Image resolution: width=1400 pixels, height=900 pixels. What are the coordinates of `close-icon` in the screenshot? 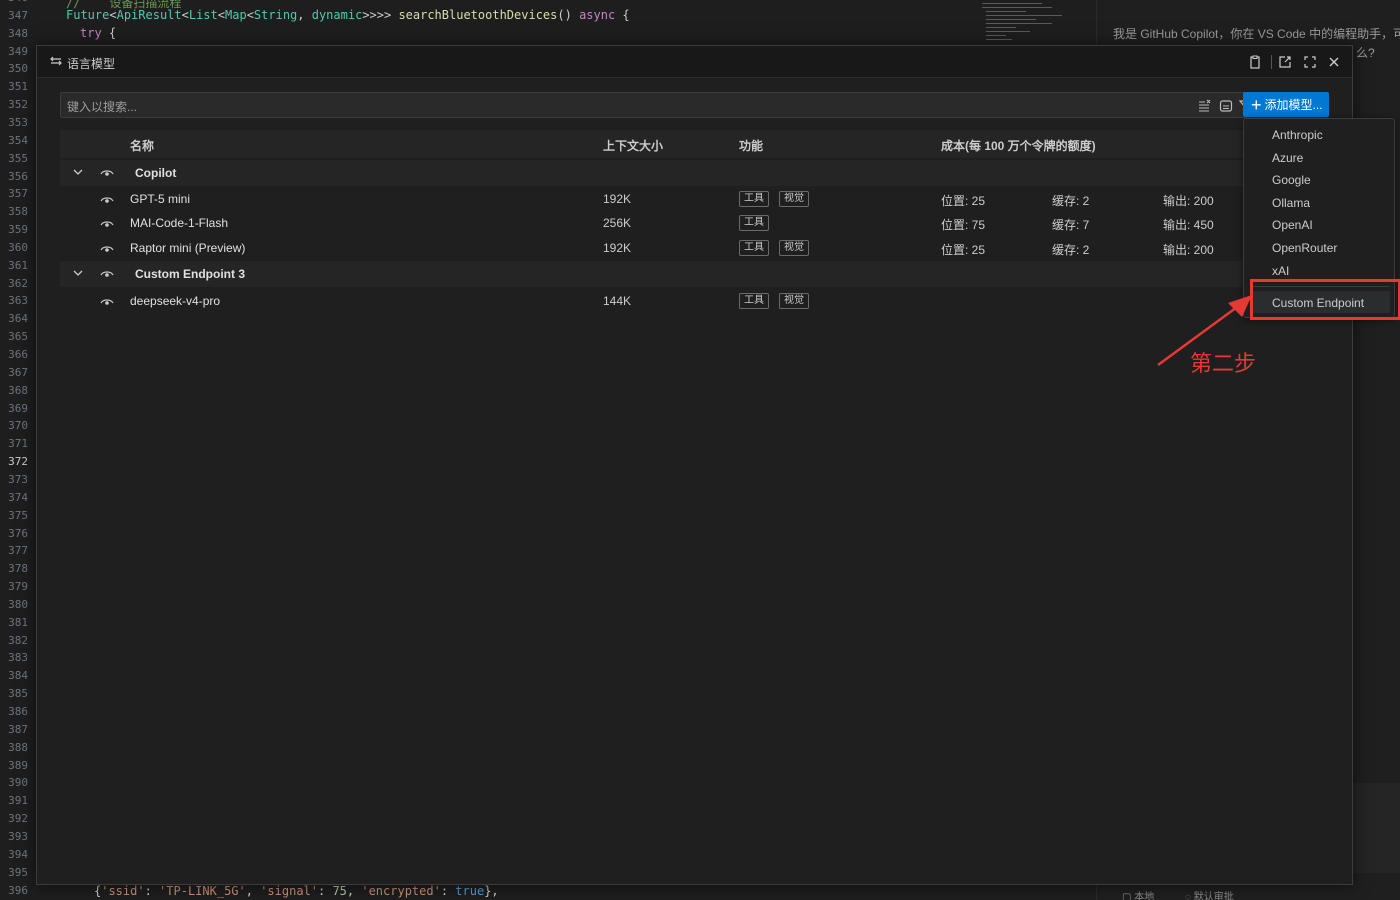 It's located at (1334, 62).